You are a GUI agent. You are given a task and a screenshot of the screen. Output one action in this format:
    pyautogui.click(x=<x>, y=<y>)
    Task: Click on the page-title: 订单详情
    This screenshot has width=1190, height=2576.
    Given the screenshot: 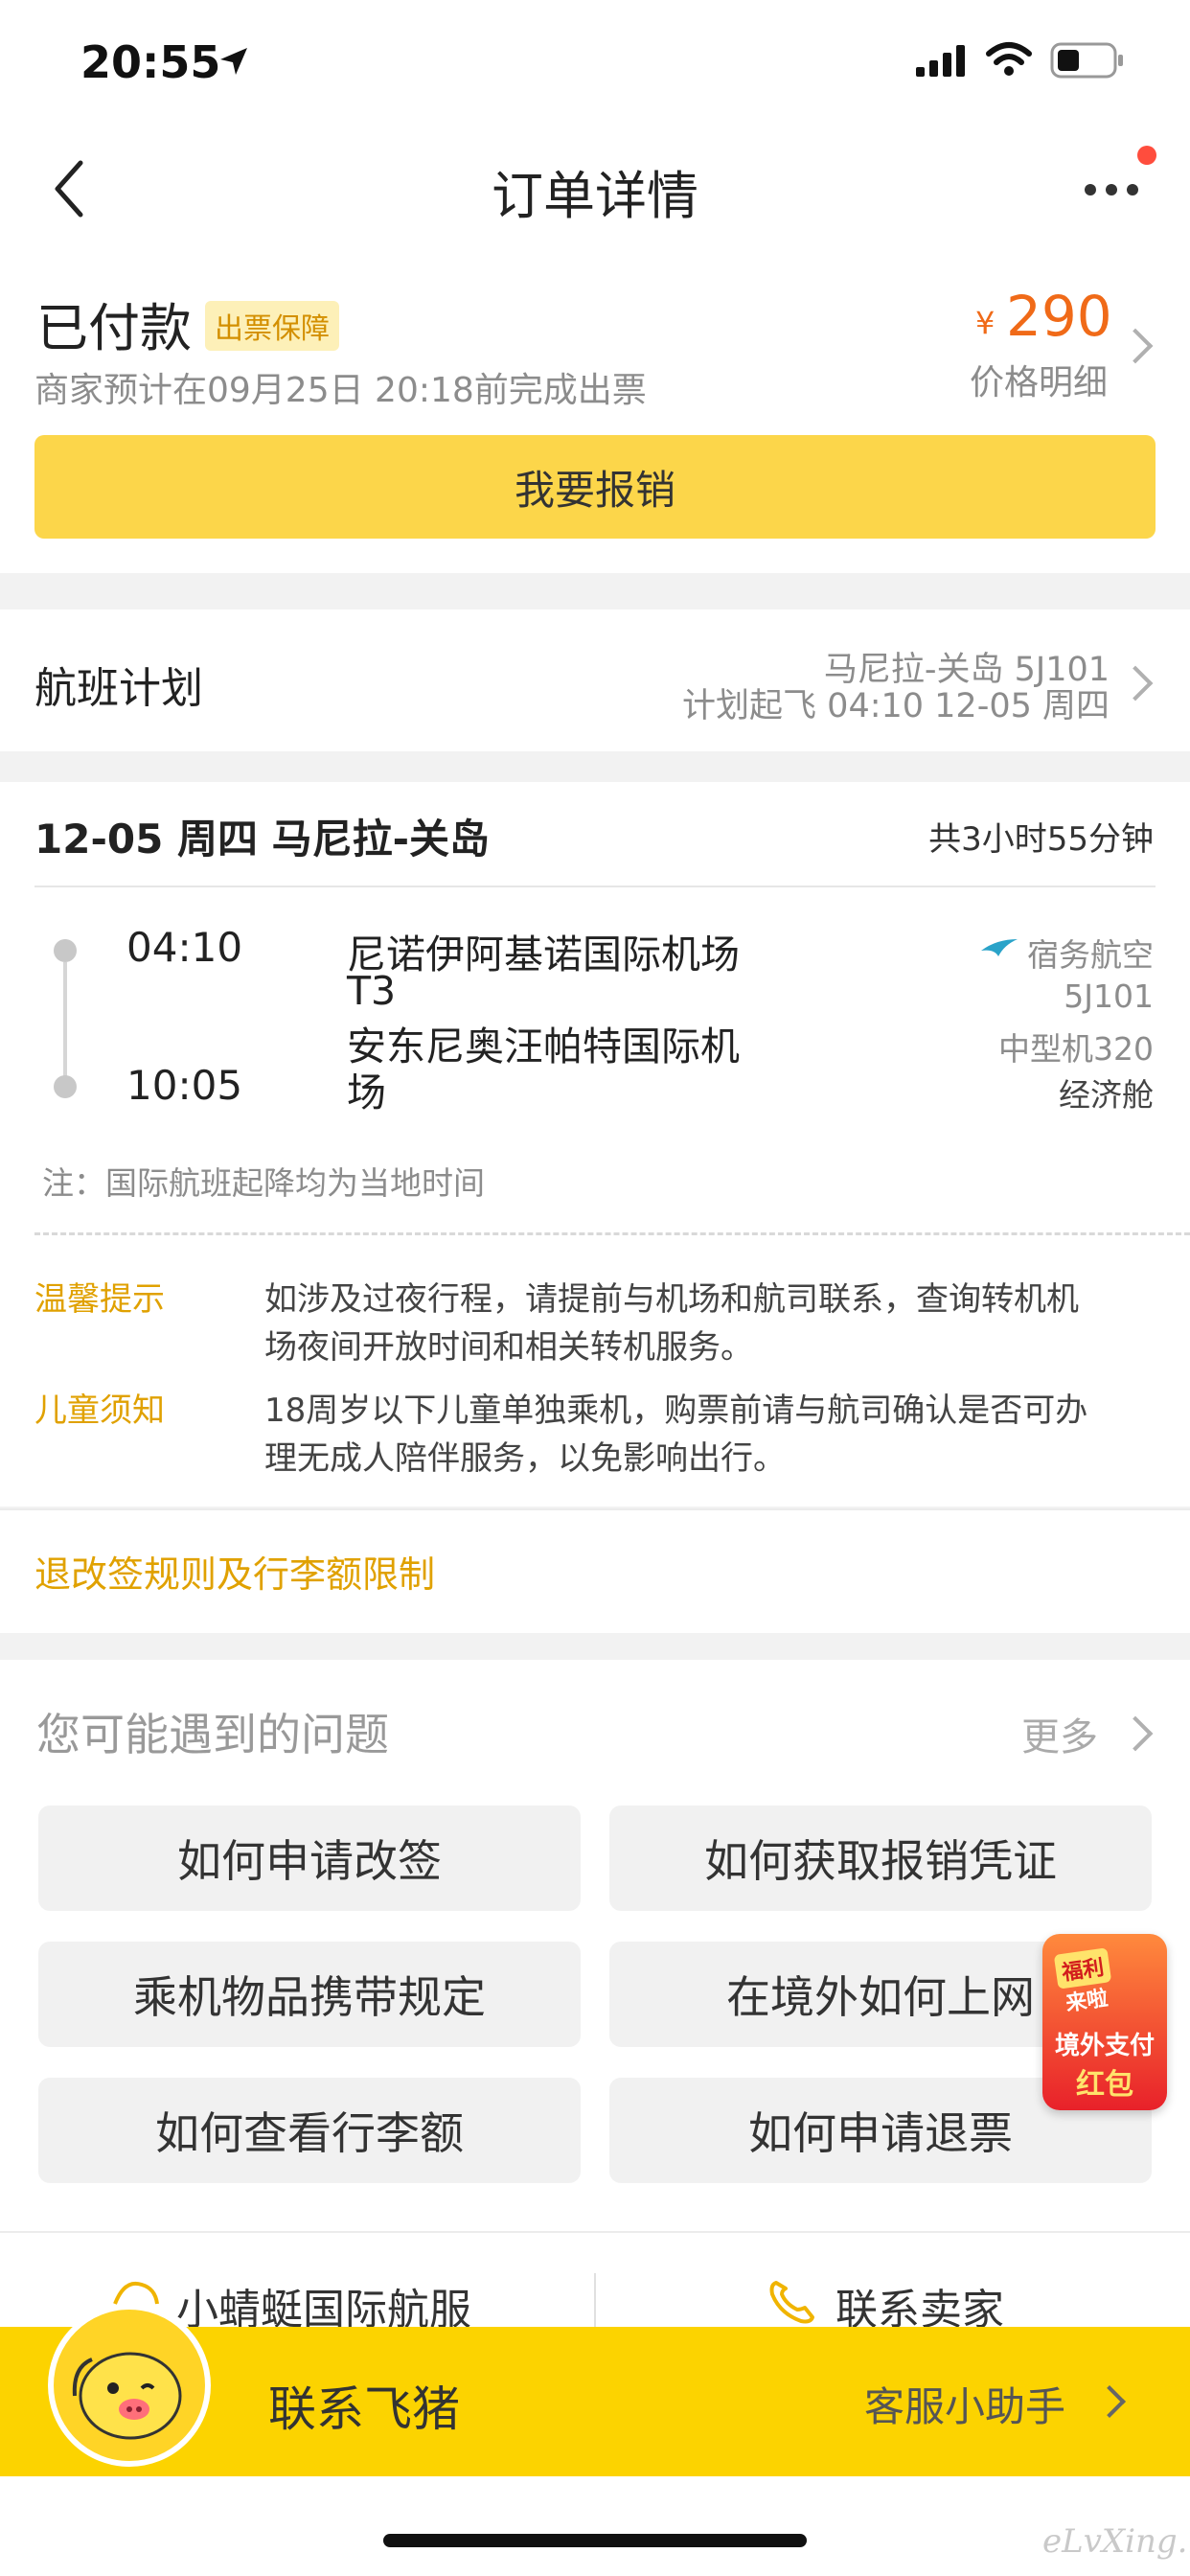 What is the action you would take?
    pyautogui.click(x=595, y=196)
    